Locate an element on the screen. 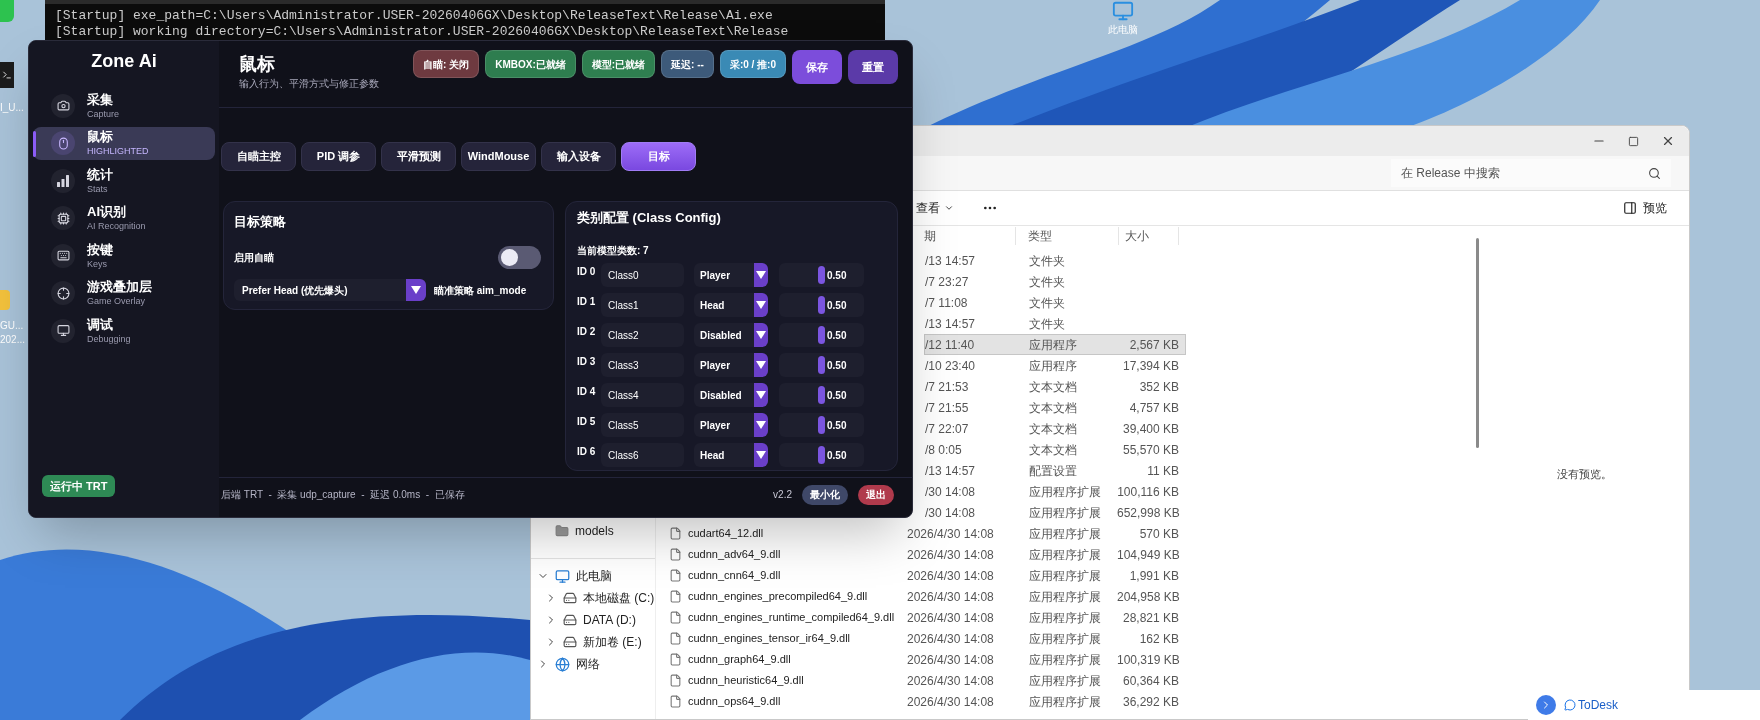 Image resolution: width=1760 pixels, height=720 pixels. class-name-field: Class6 is located at coordinates (642, 455).